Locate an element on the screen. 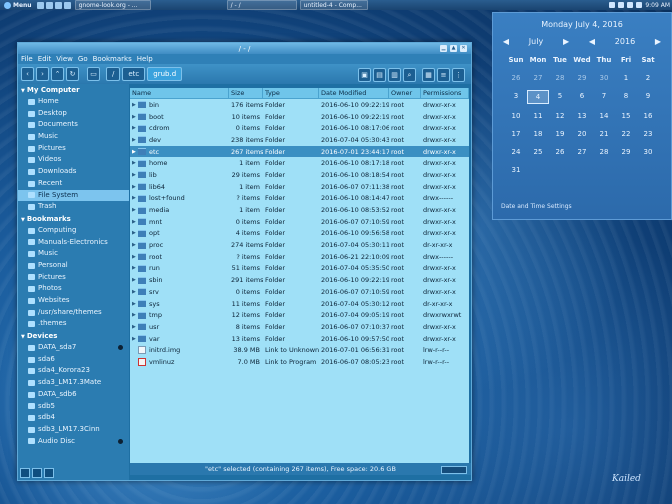 This screenshot has width=672, height=504. next-year-icon: ▶ is located at coordinates (658, 41).